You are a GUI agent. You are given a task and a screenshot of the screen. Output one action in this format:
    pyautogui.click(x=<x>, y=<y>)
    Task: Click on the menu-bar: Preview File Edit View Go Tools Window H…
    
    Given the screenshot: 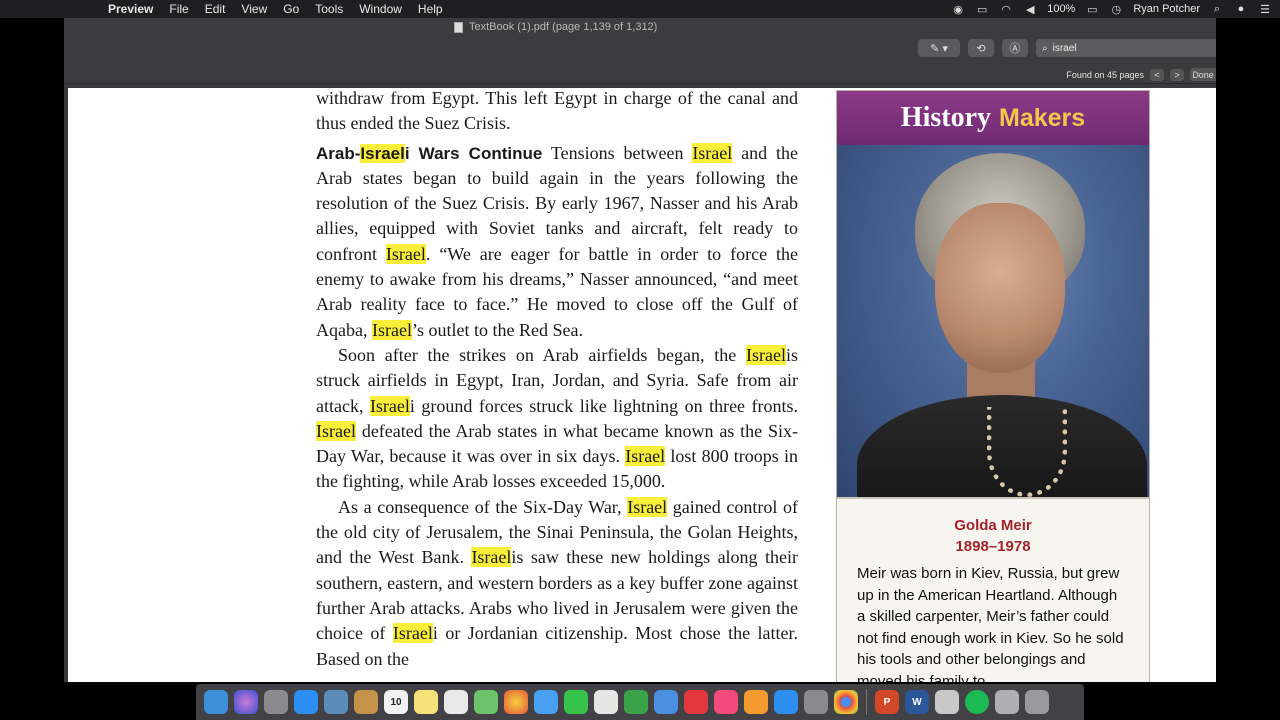 What is the action you would take?
    pyautogui.click(x=640, y=9)
    